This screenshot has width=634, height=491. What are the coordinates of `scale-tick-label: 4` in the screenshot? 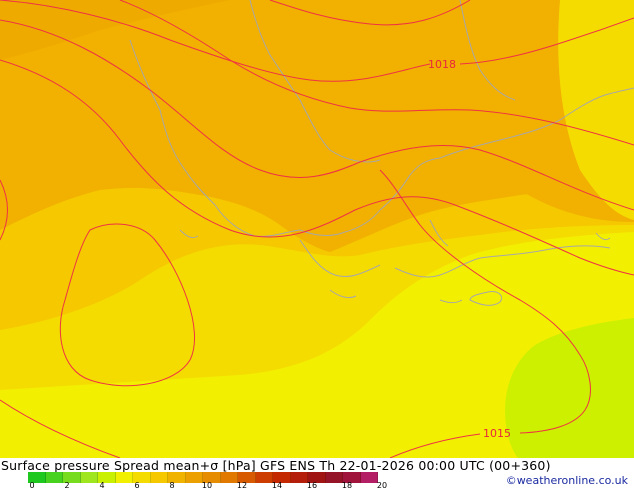 It's located at (102, 485).